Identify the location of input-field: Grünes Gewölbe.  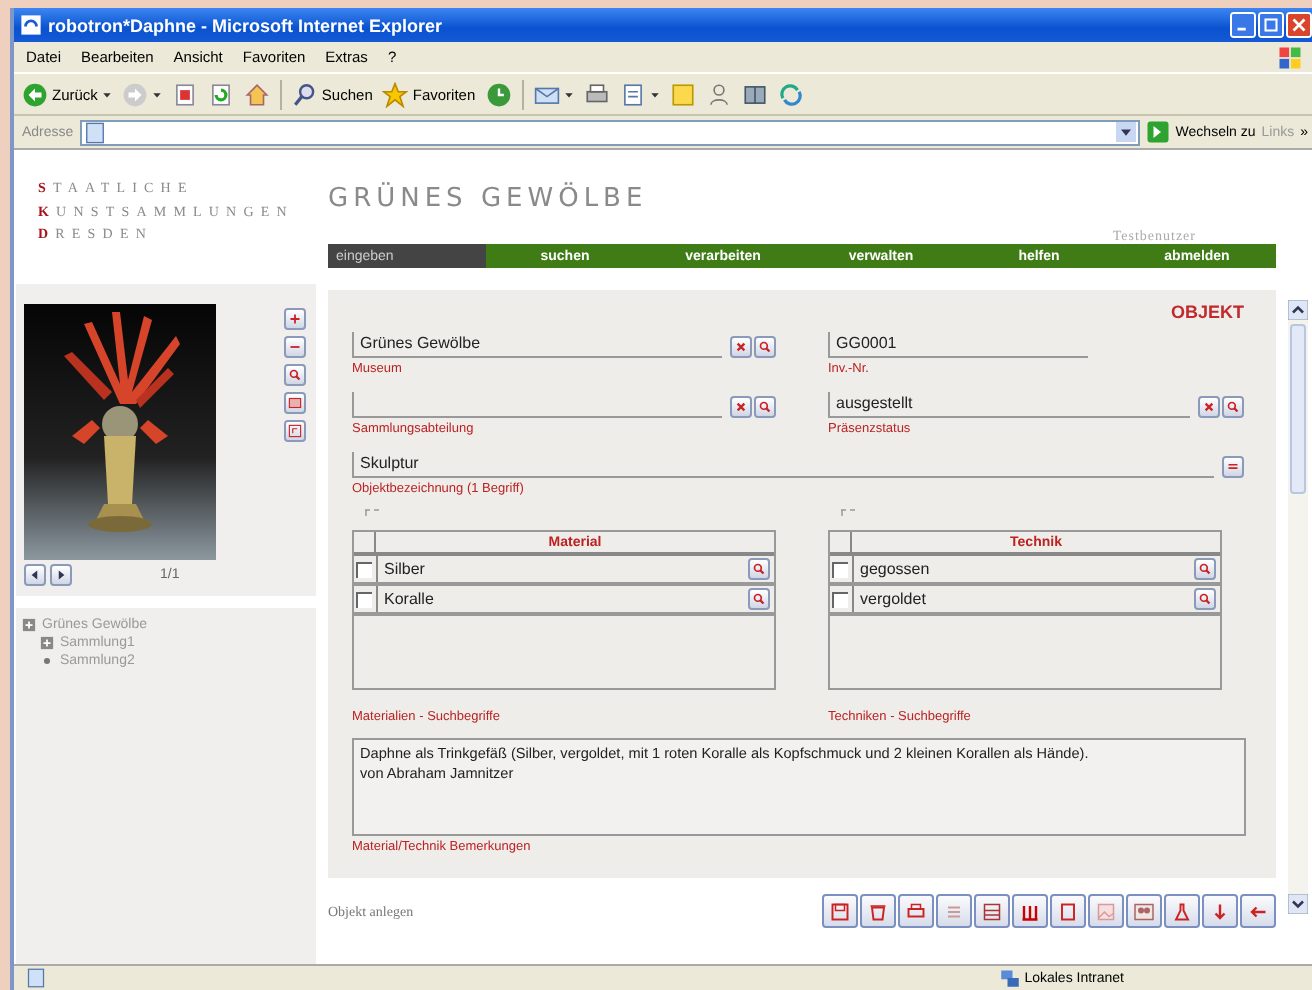
(537, 345).